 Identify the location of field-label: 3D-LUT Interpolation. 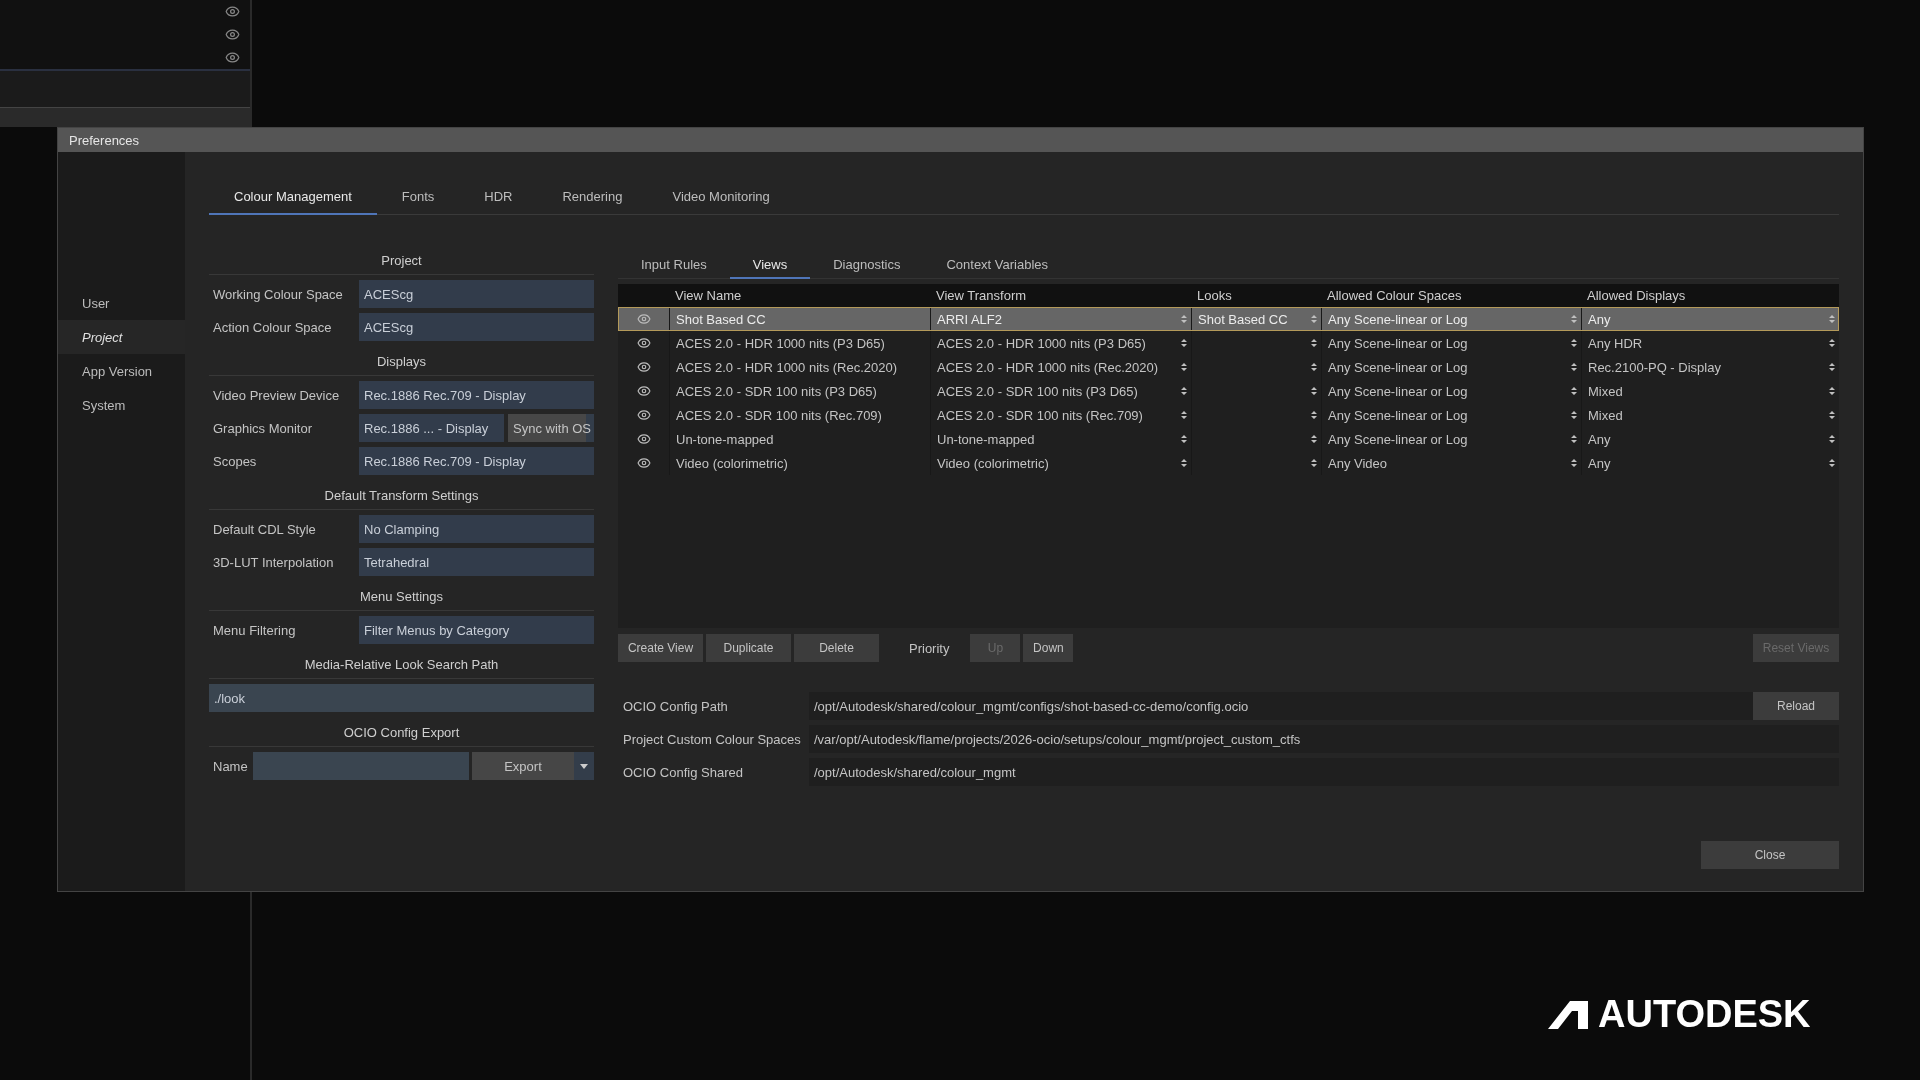
(273, 562).